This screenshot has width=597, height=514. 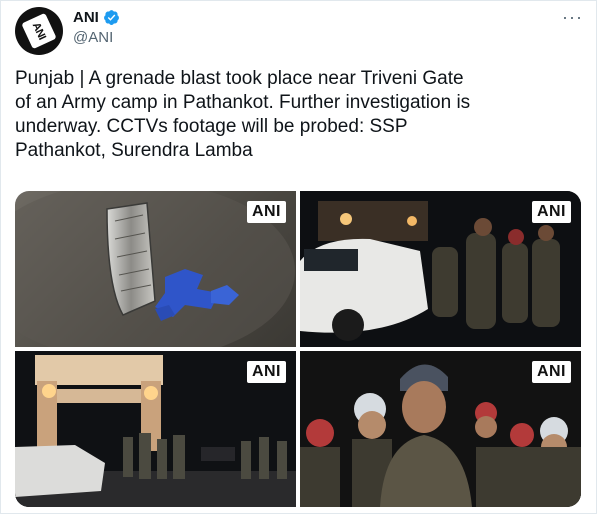 What do you see at coordinates (440, 269) in the screenshot?
I see `photo-vehicle-at-night: ANI` at bounding box center [440, 269].